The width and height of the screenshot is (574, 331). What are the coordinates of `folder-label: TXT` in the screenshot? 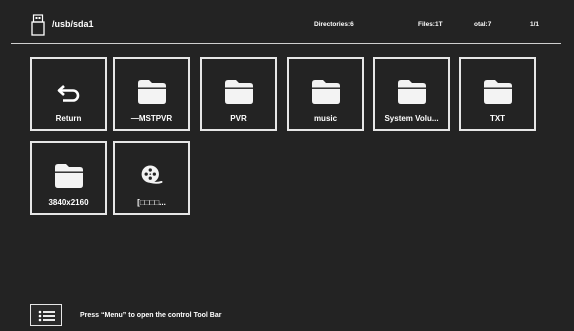 It's located at (497, 118).